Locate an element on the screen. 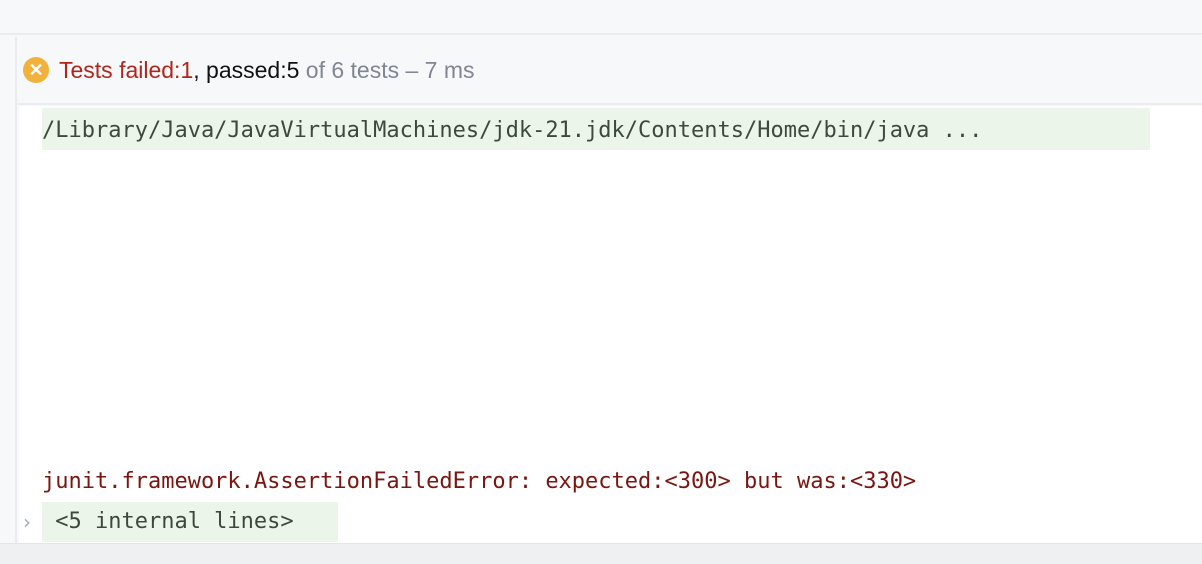 The image size is (1202, 564). chevron-right-icon: › is located at coordinates (27, 522).